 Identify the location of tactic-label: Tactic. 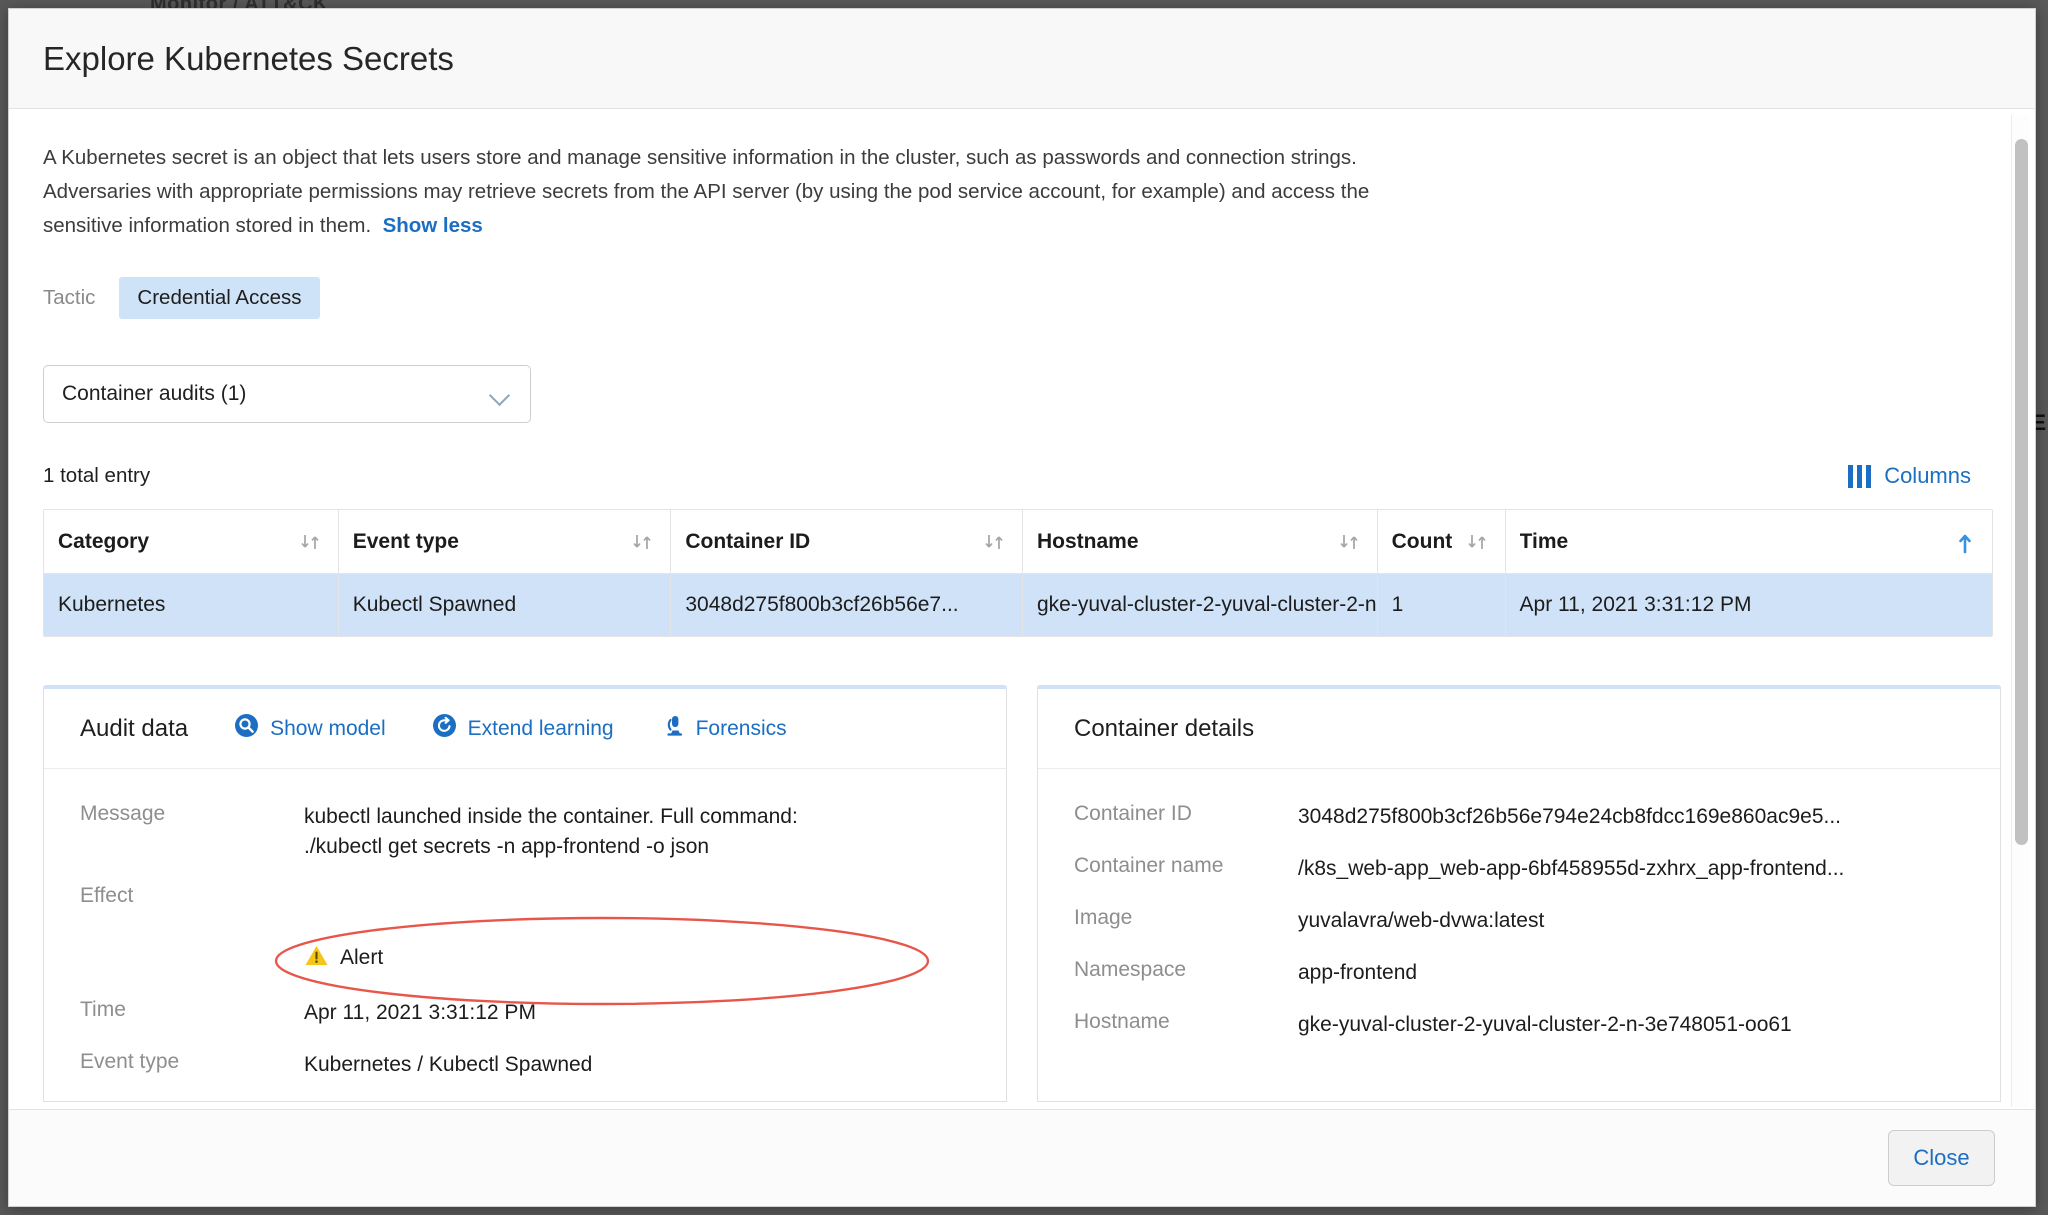
(69, 297).